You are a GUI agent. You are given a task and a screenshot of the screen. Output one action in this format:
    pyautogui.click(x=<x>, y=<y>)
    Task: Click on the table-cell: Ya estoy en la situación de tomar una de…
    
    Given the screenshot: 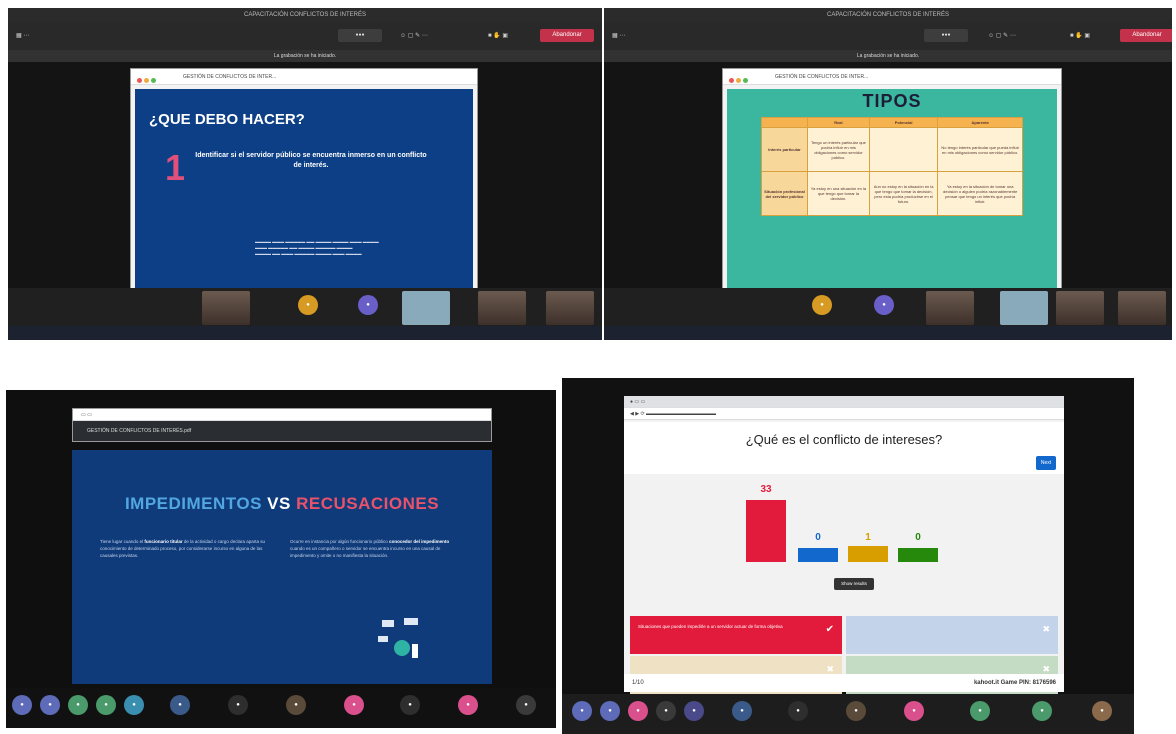 What is the action you would take?
    pyautogui.click(x=980, y=193)
    